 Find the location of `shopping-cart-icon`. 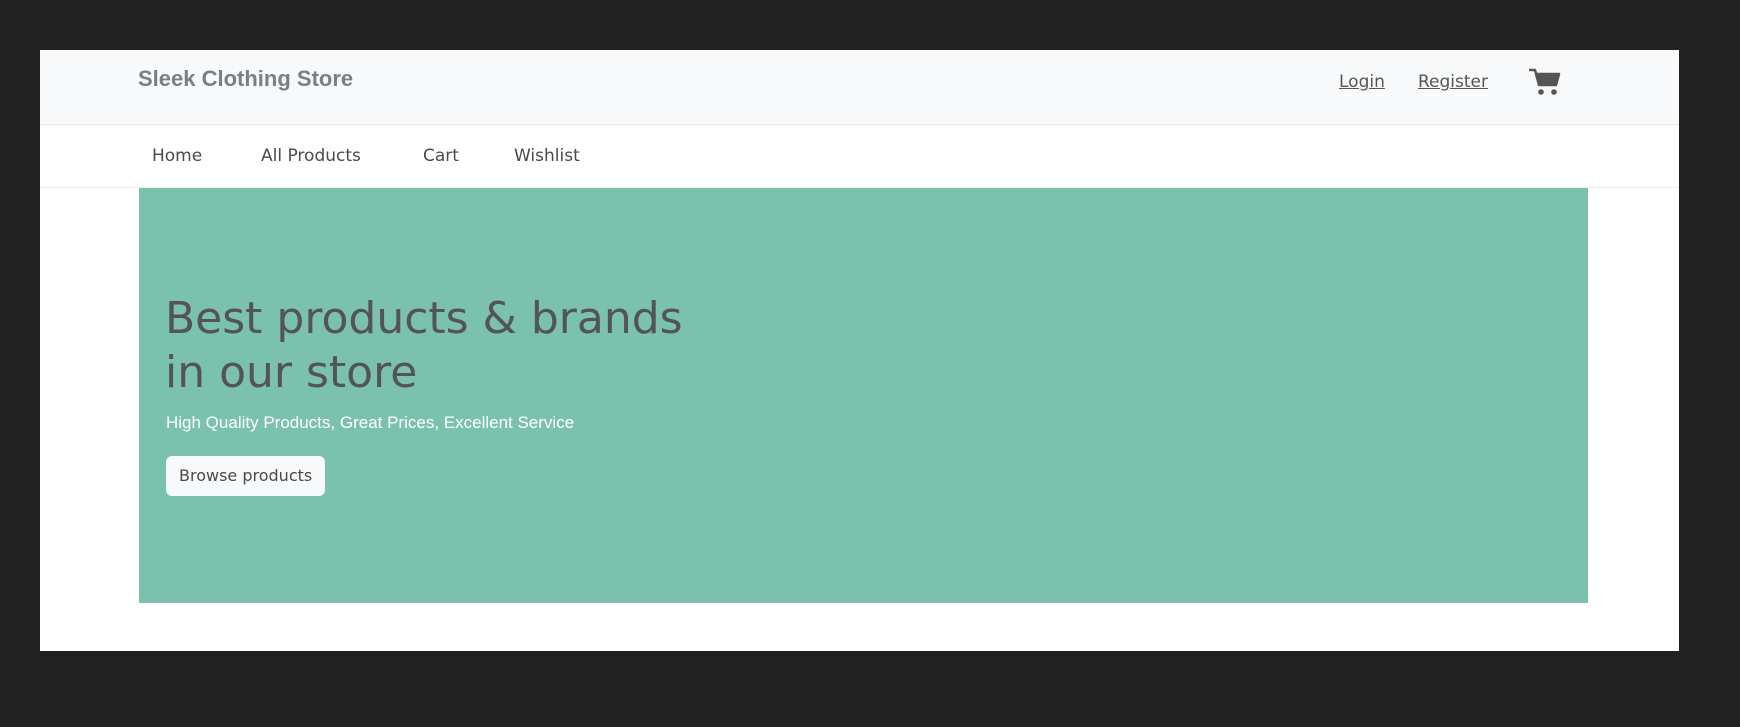

shopping-cart-icon is located at coordinates (1545, 82).